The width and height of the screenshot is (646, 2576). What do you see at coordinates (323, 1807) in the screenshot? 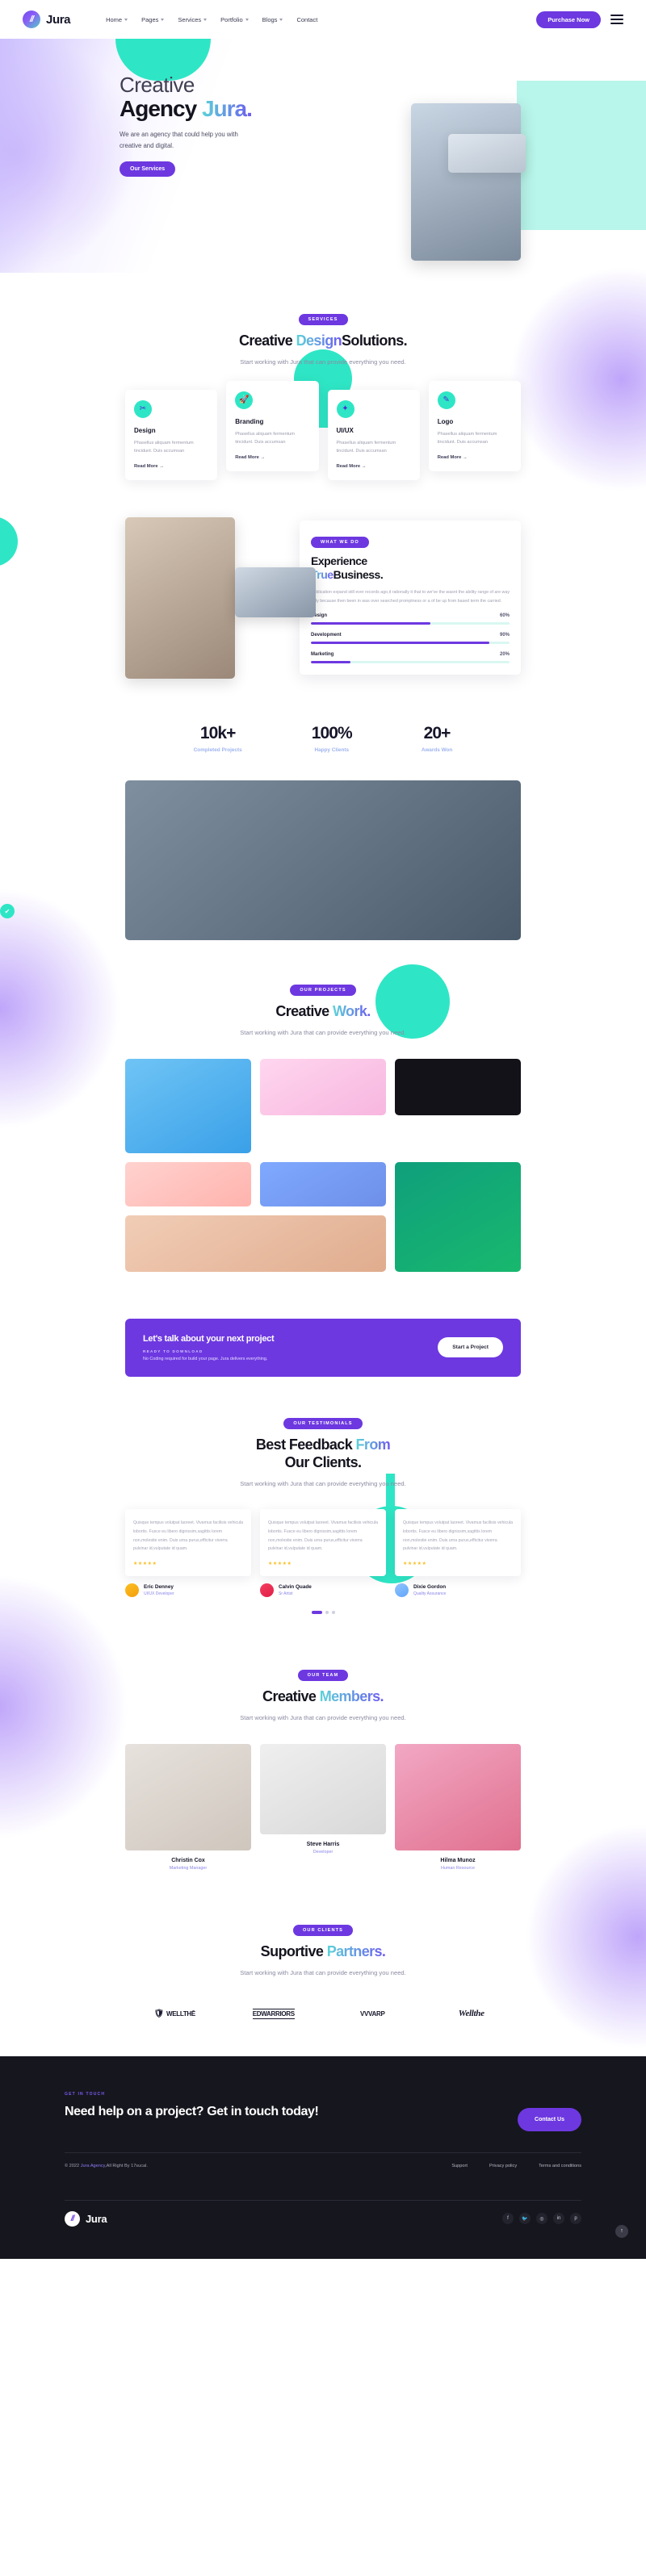
I see `team-member-card: Steve Harris Developer` at bounding box center [323, 1807].